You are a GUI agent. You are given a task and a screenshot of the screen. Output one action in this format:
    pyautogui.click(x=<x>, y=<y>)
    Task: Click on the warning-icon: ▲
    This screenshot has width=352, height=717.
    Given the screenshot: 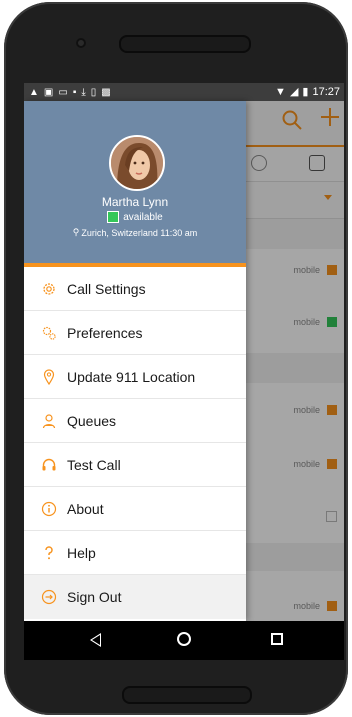 What is the action you would take?
    pyautogui.click(x=34, y=92)
    